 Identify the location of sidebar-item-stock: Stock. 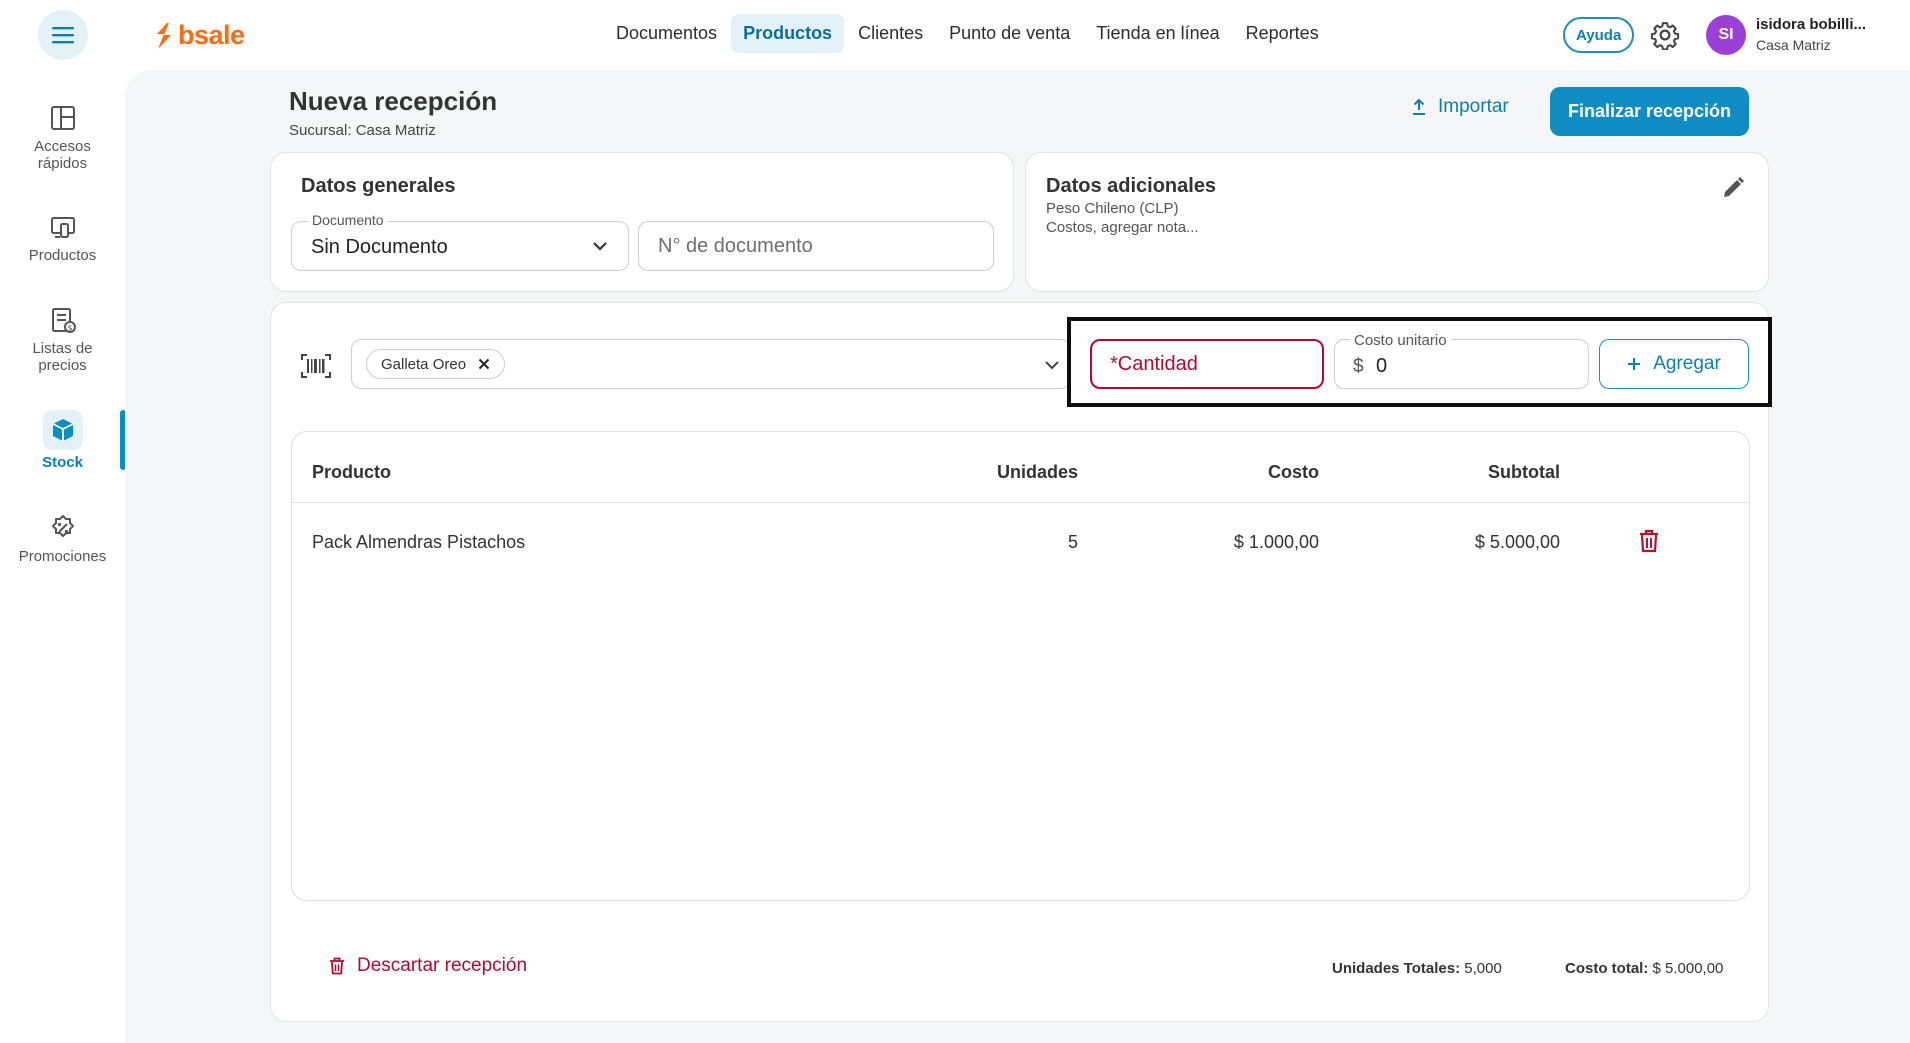
(62, 440).